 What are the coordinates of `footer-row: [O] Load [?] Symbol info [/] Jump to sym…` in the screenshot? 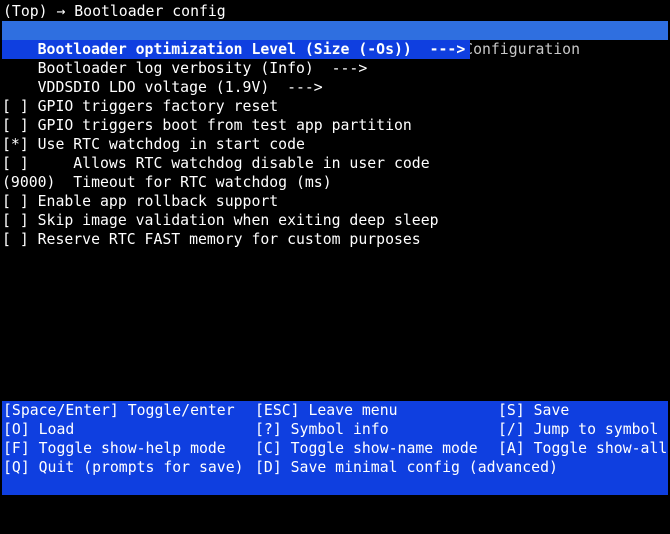 It's located at (335, 429).